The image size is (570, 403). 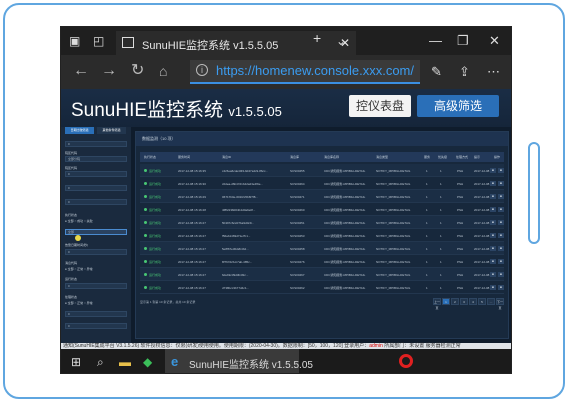 I want to click on info-icon: i, so click(x=202, y=70).